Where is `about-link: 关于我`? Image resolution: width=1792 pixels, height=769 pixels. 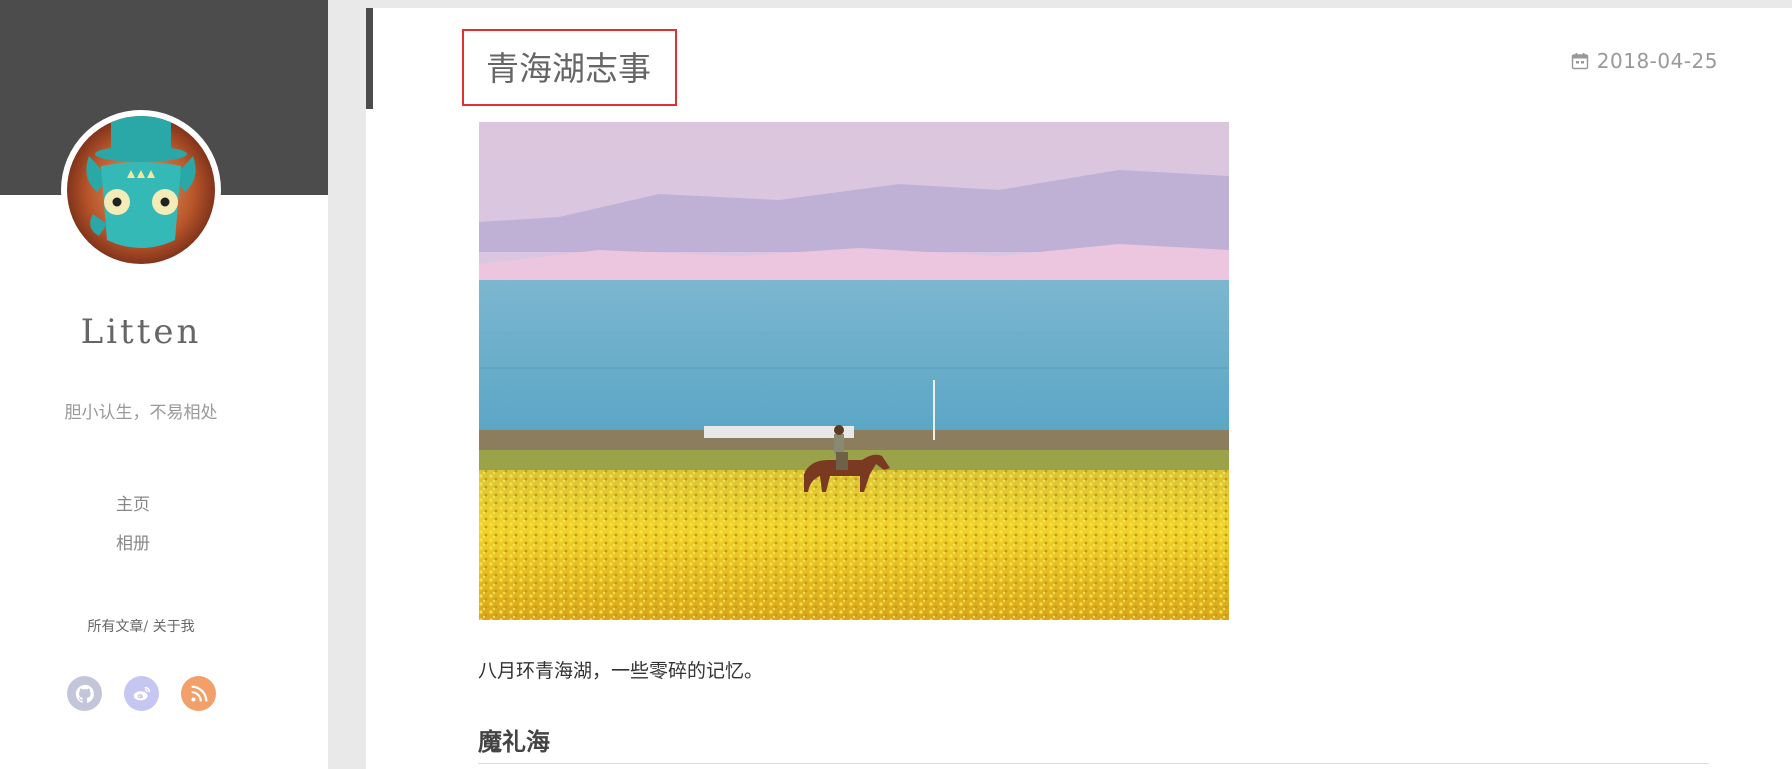
about-link: 关于我 is located at coordinates (174, 627).